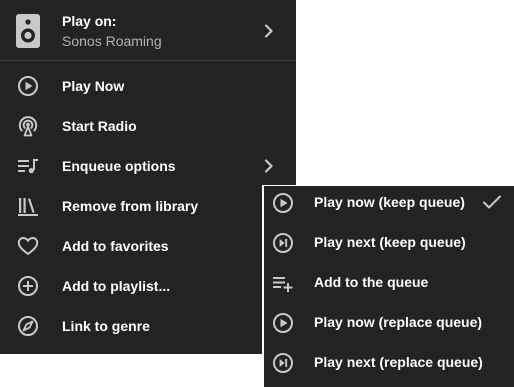  What do you see at coordinates (99, 126) in the screenshot?
I see `menu-item-label: Start Radio` at bounding box center [99, 126].